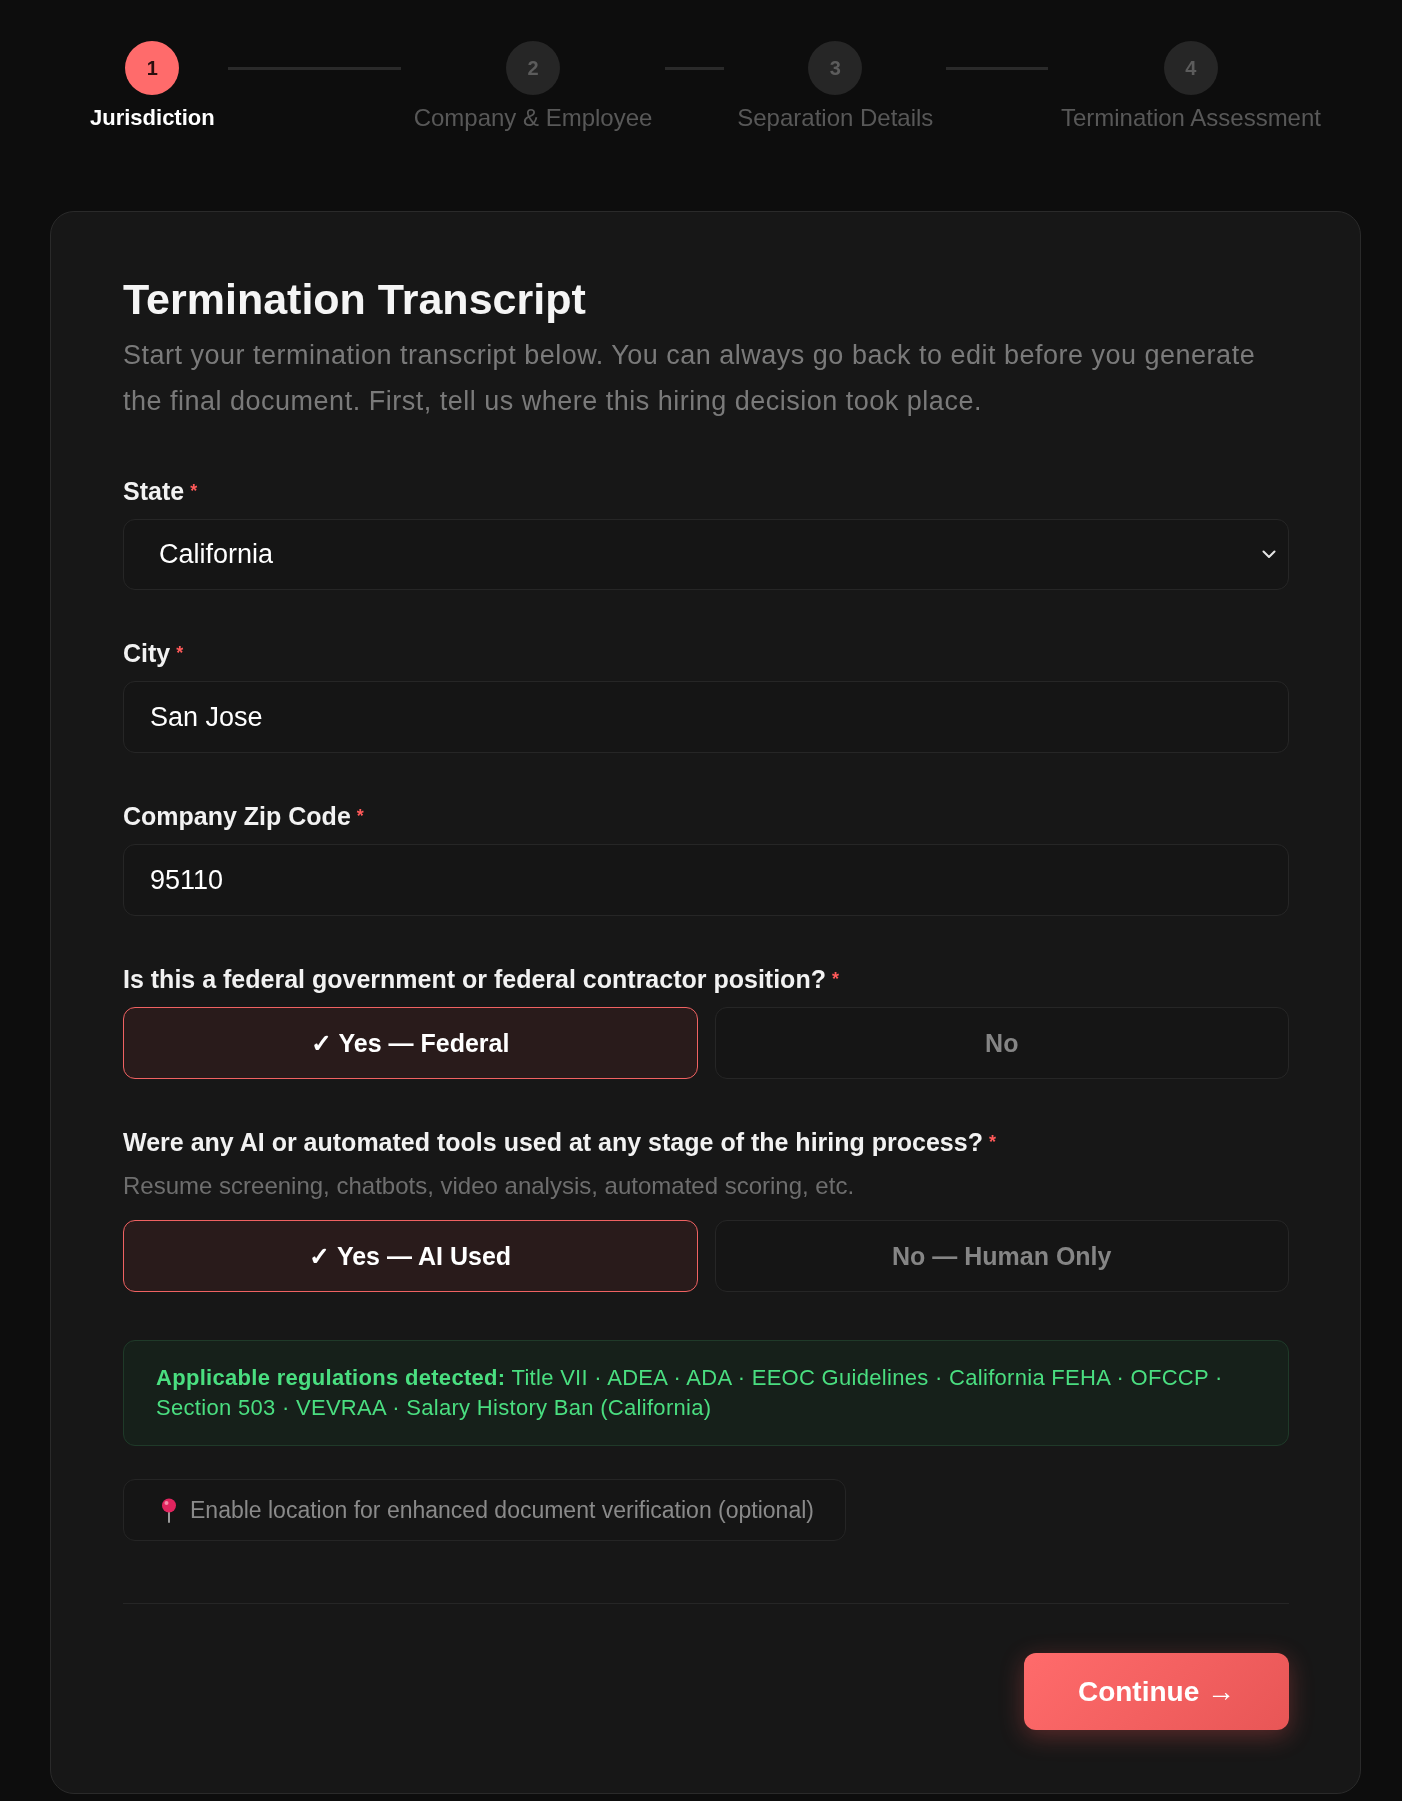  What do you see at coordinates (533, 118) in the screenshot?
I see `step-label: Company & Employee` at bounding box center [533, 118].